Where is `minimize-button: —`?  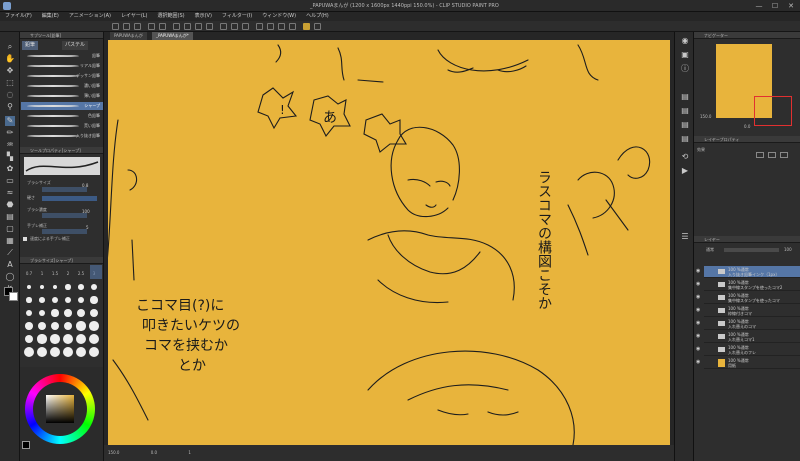
minimize-button: — is located at coordinates (759, 6).